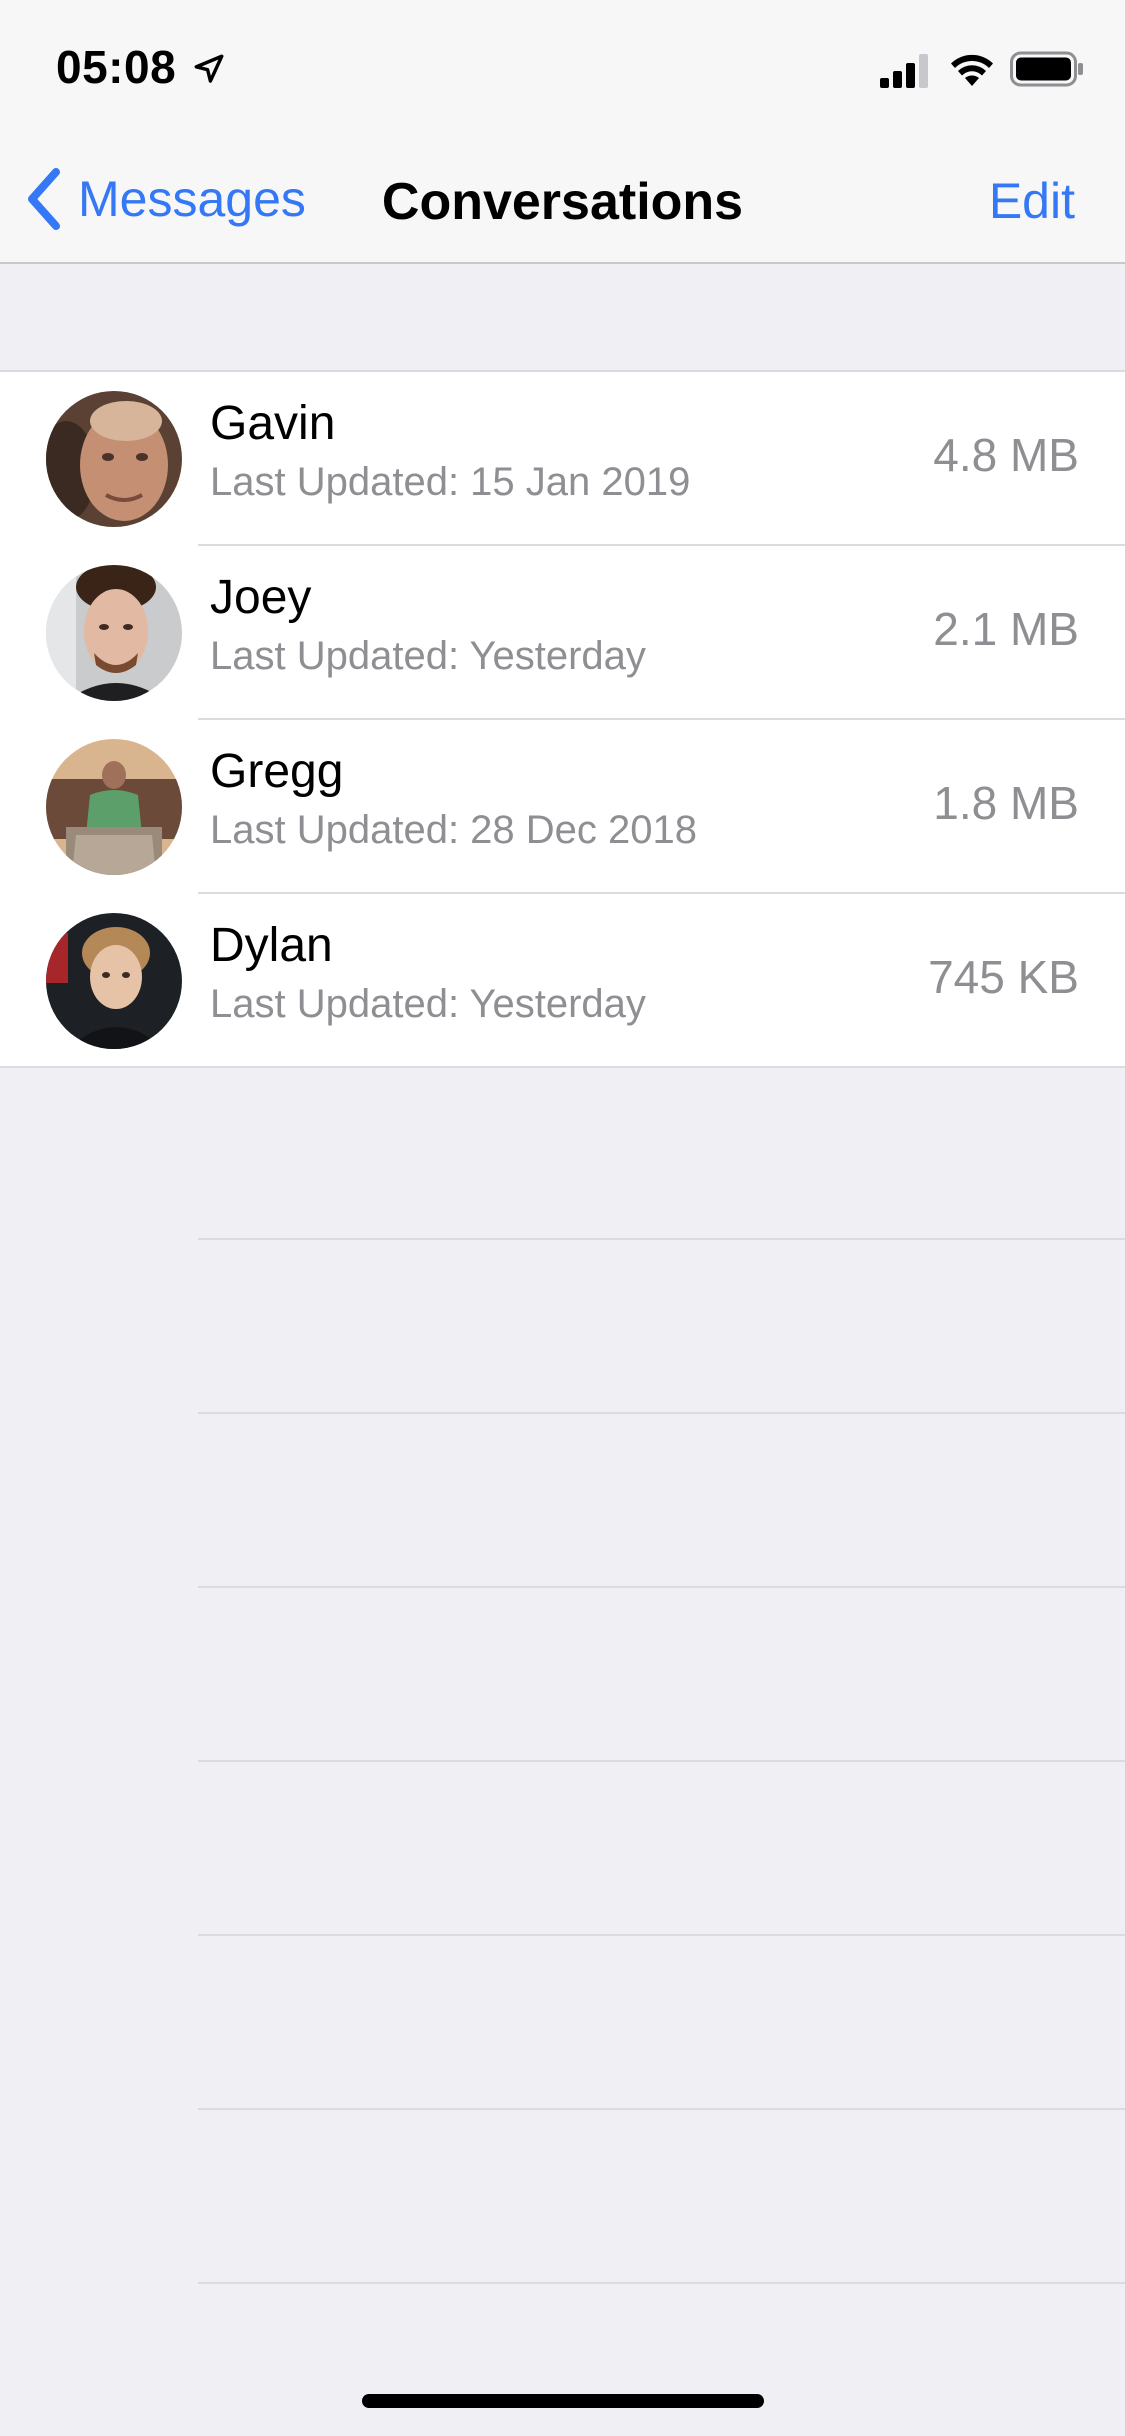  I want to click on battery-icon, so click(1046, 69).